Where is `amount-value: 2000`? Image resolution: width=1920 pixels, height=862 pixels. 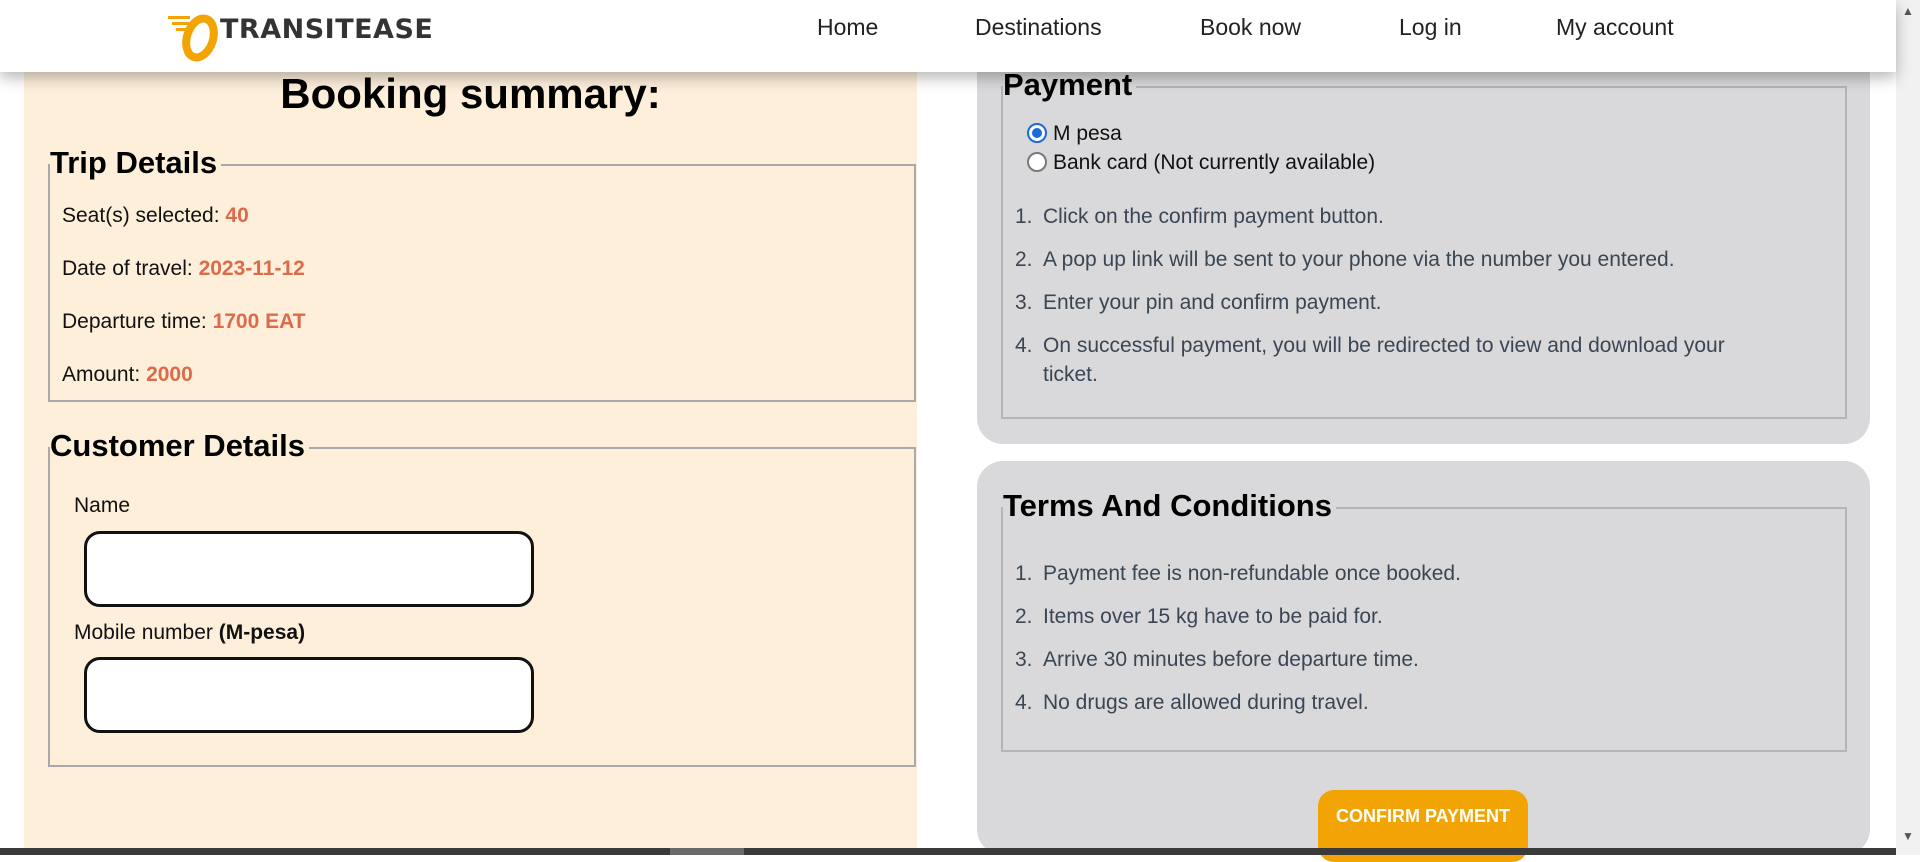
amount-value: 2000 is located at coordinates (169, 374).